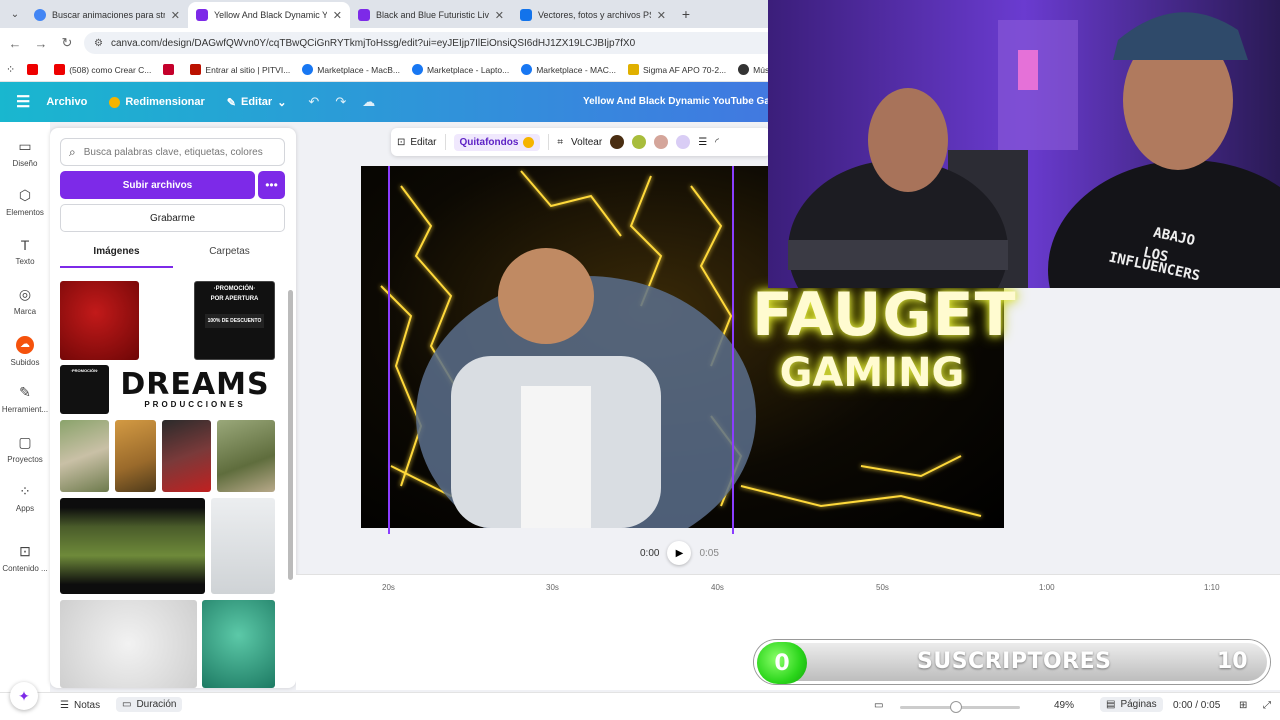 The height and width of the screenshot is (720, 1280). What do you see at coordinates (271, 185) in the screenshot?
I see `more-options-button: •••` at bounding box center [271, 185].